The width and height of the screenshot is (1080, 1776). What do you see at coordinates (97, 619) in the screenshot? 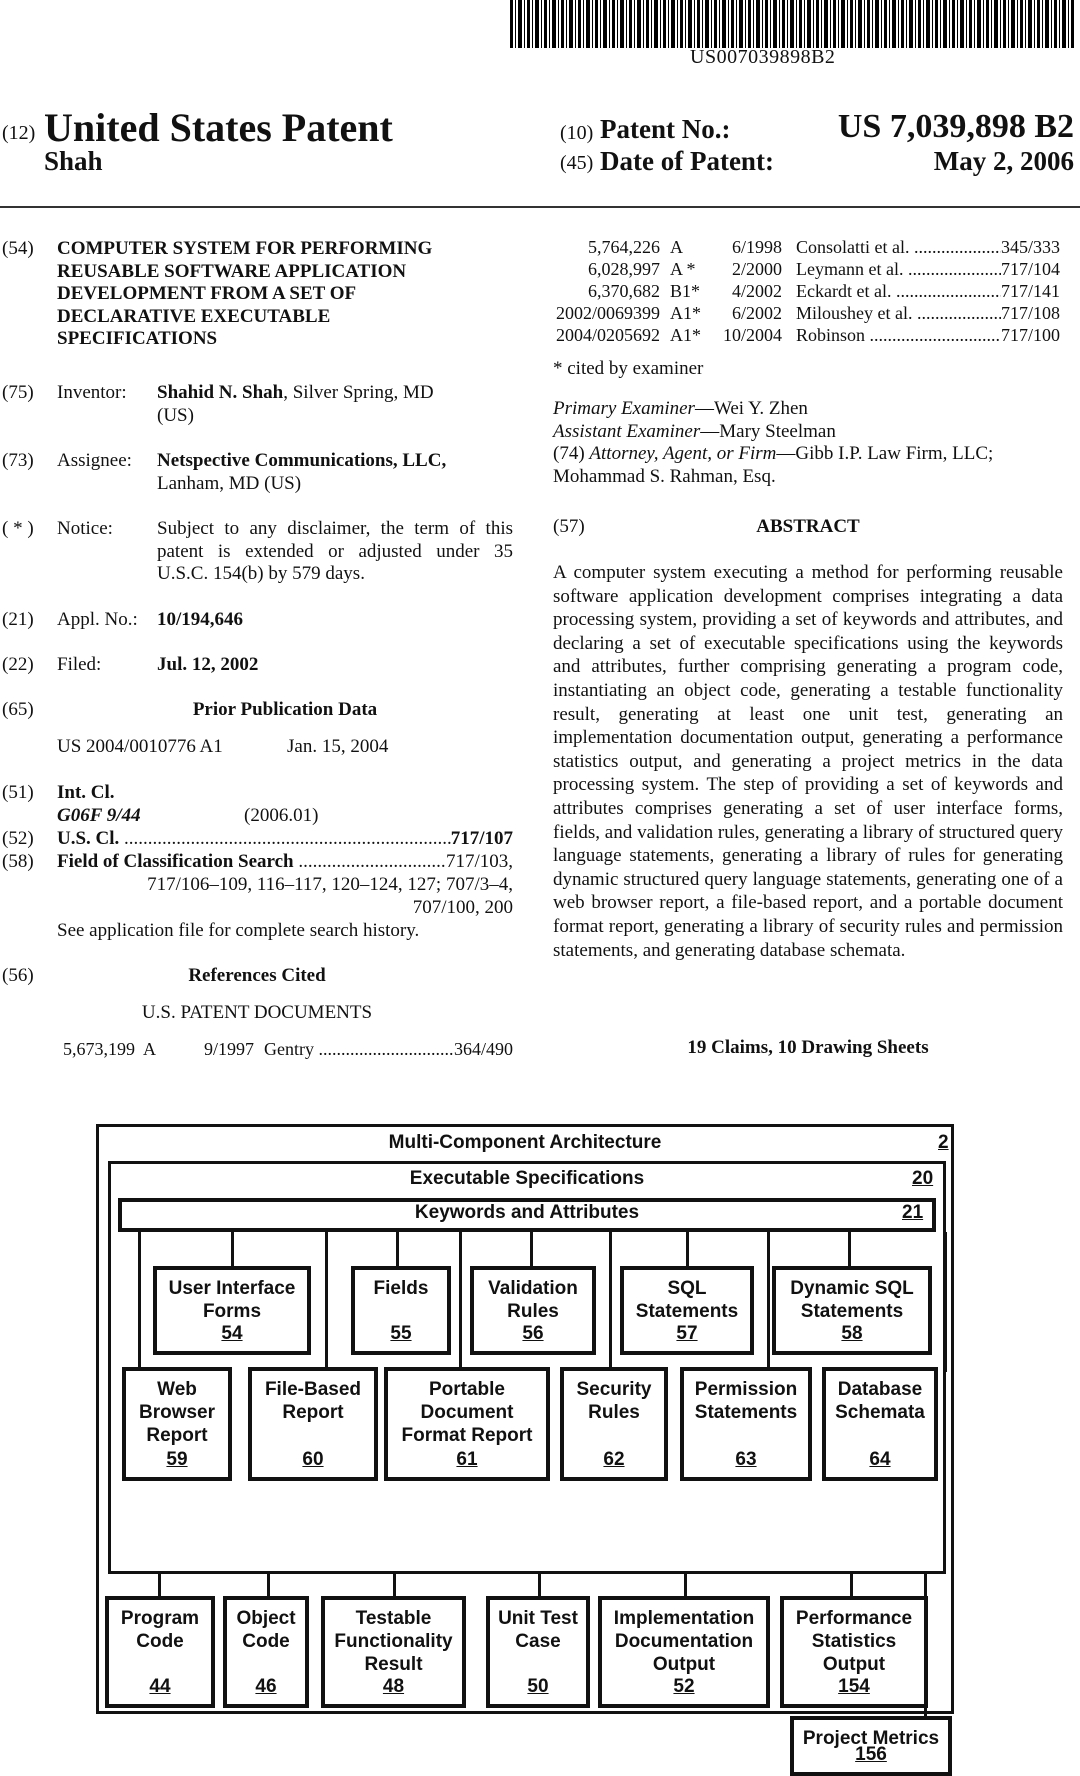
I see `appl-label: Appl. No.:` at bounding box center [97, 619].